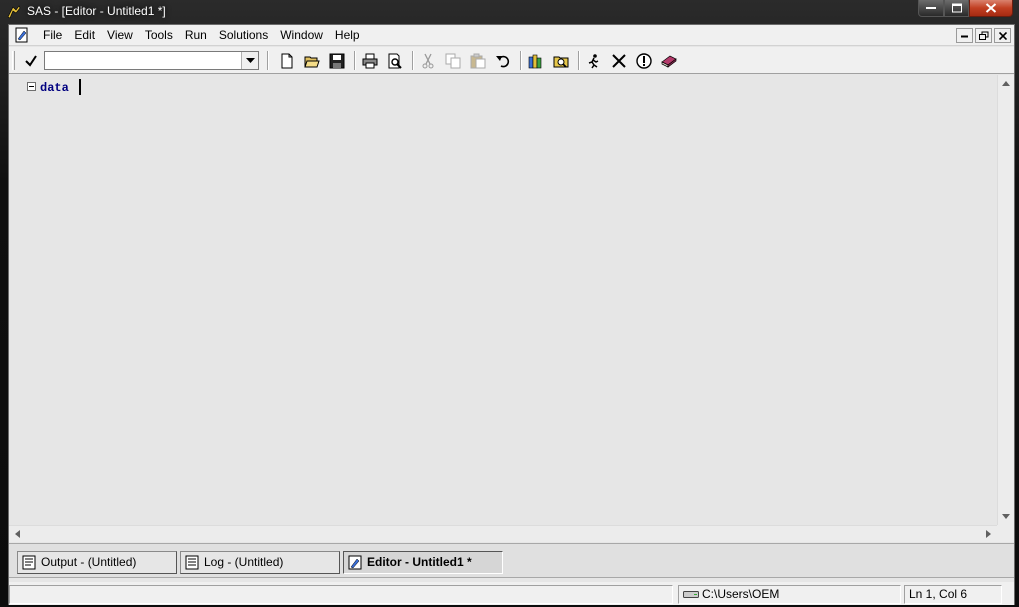 Image resolution: width=1019 pixels, height=607 pixels. I want to click on print-button, so click(370, 61).